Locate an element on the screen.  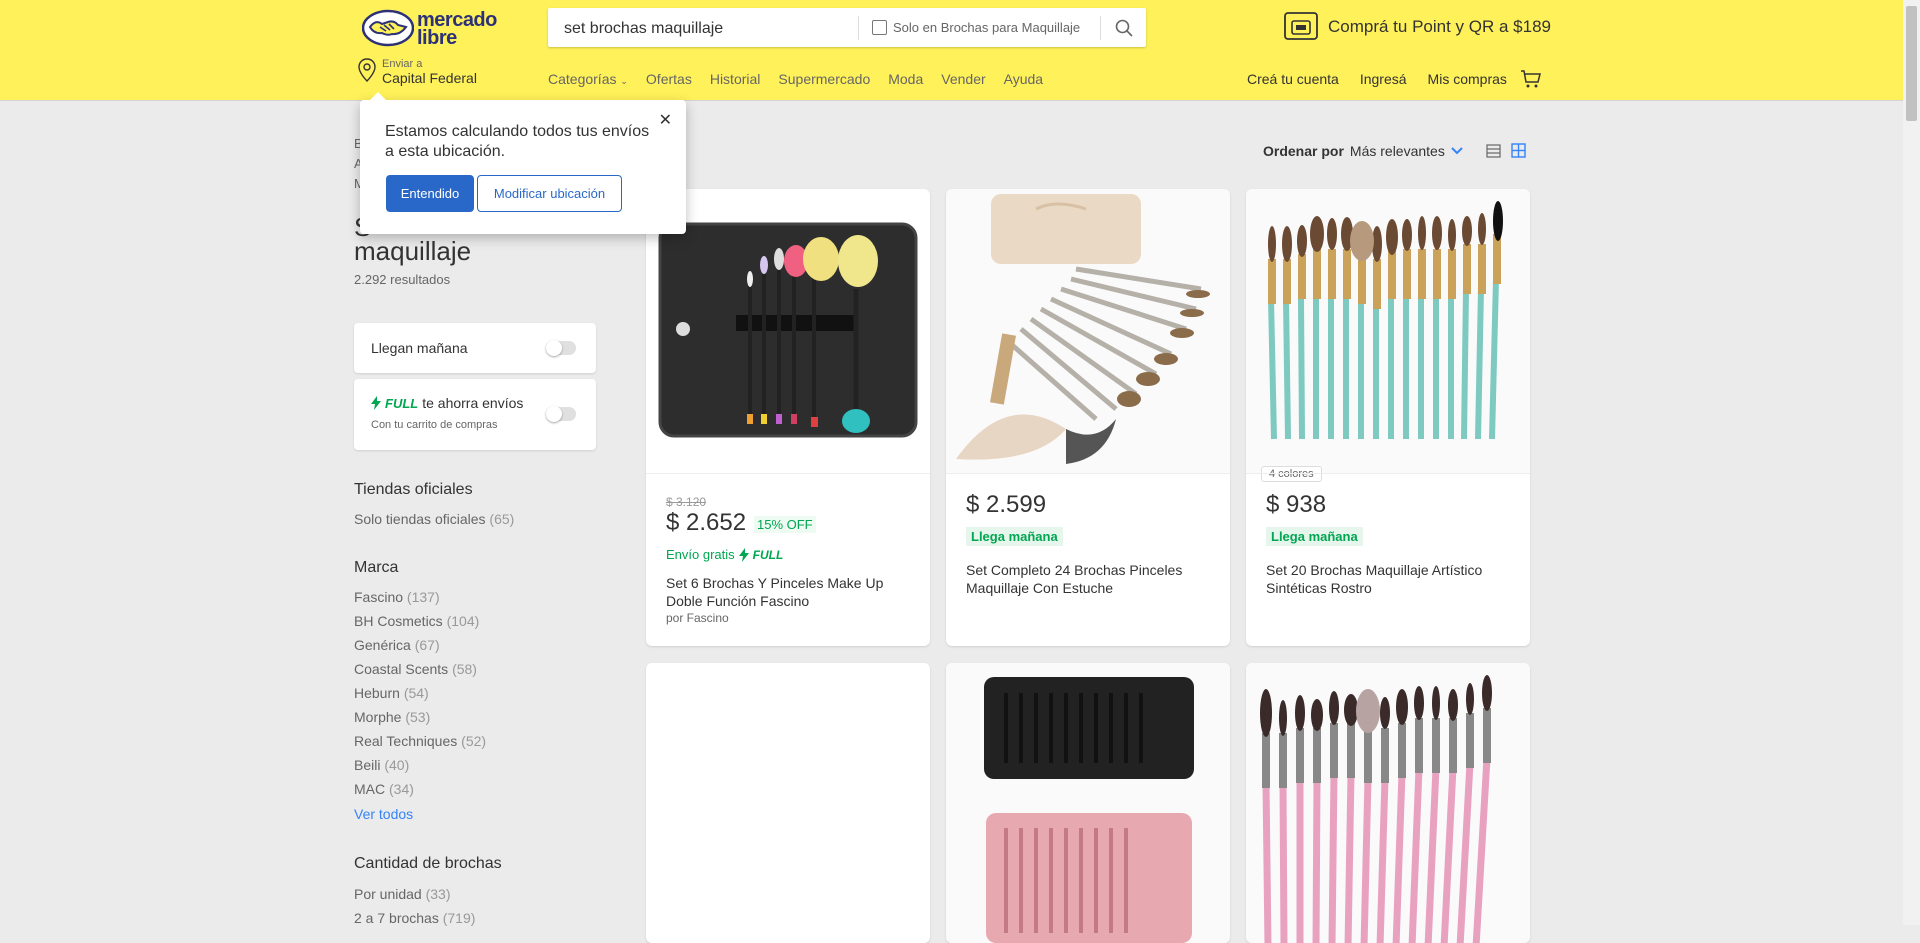
full-filter-text: te ahorra envíos is located at coordinates (473, 403).